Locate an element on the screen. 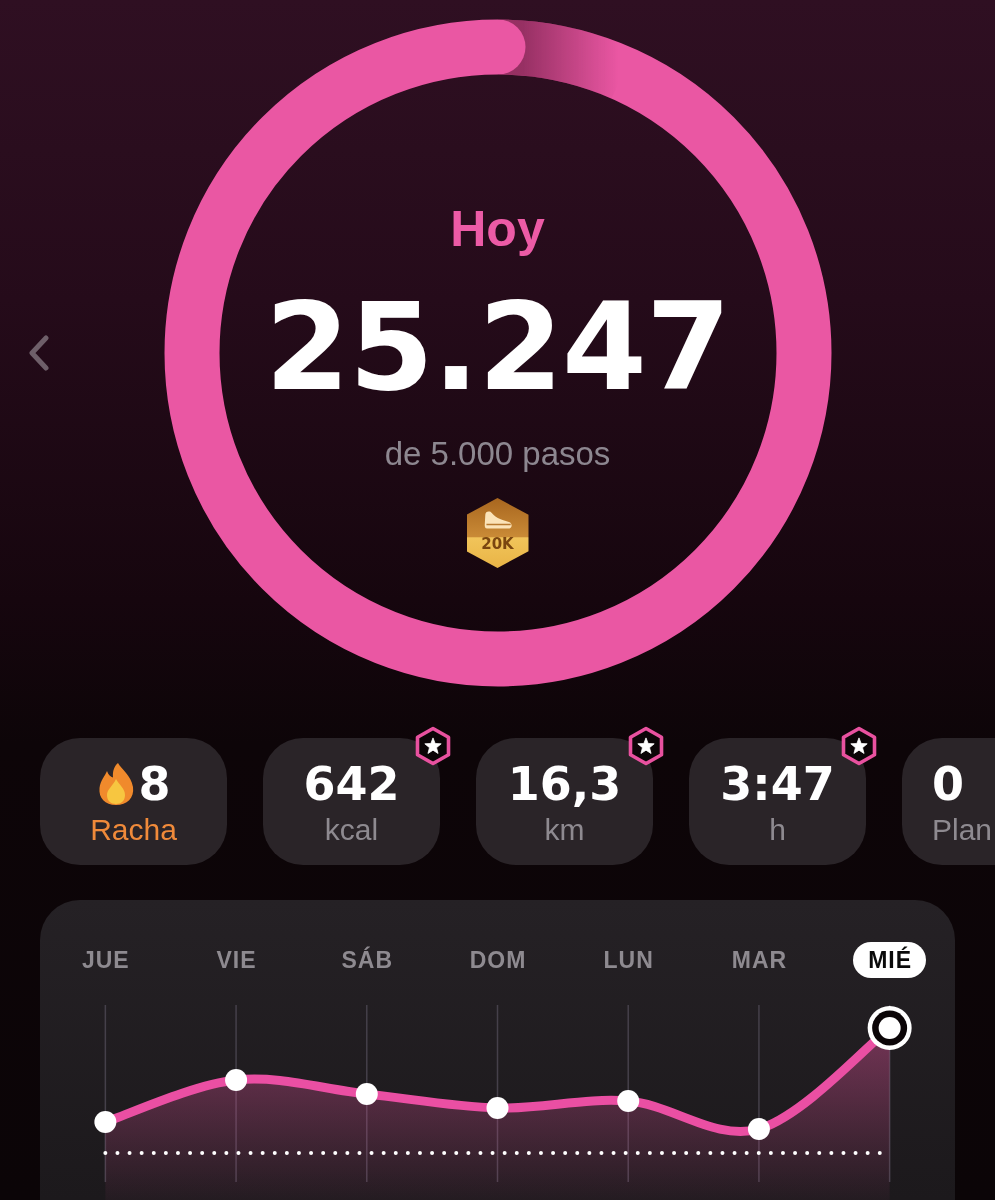 The image size is (995, 1200). unit-label: h is located at coordinates (777, 830).